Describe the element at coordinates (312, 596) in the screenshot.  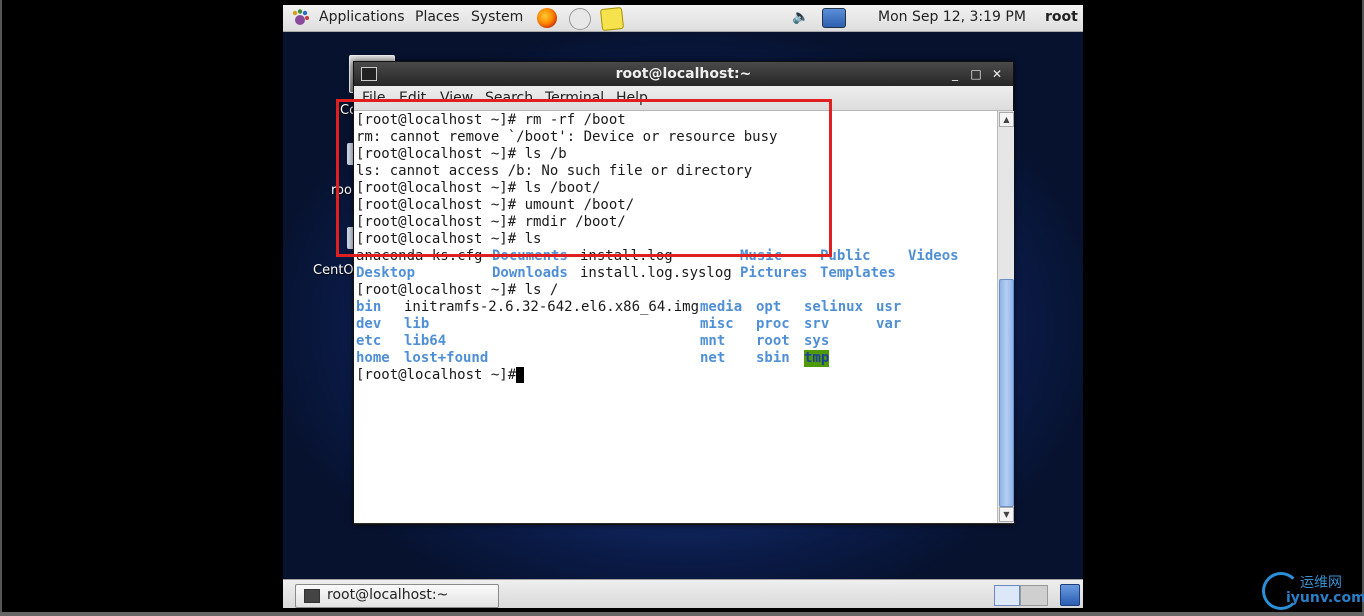
I see `terminal-icon` at that location.